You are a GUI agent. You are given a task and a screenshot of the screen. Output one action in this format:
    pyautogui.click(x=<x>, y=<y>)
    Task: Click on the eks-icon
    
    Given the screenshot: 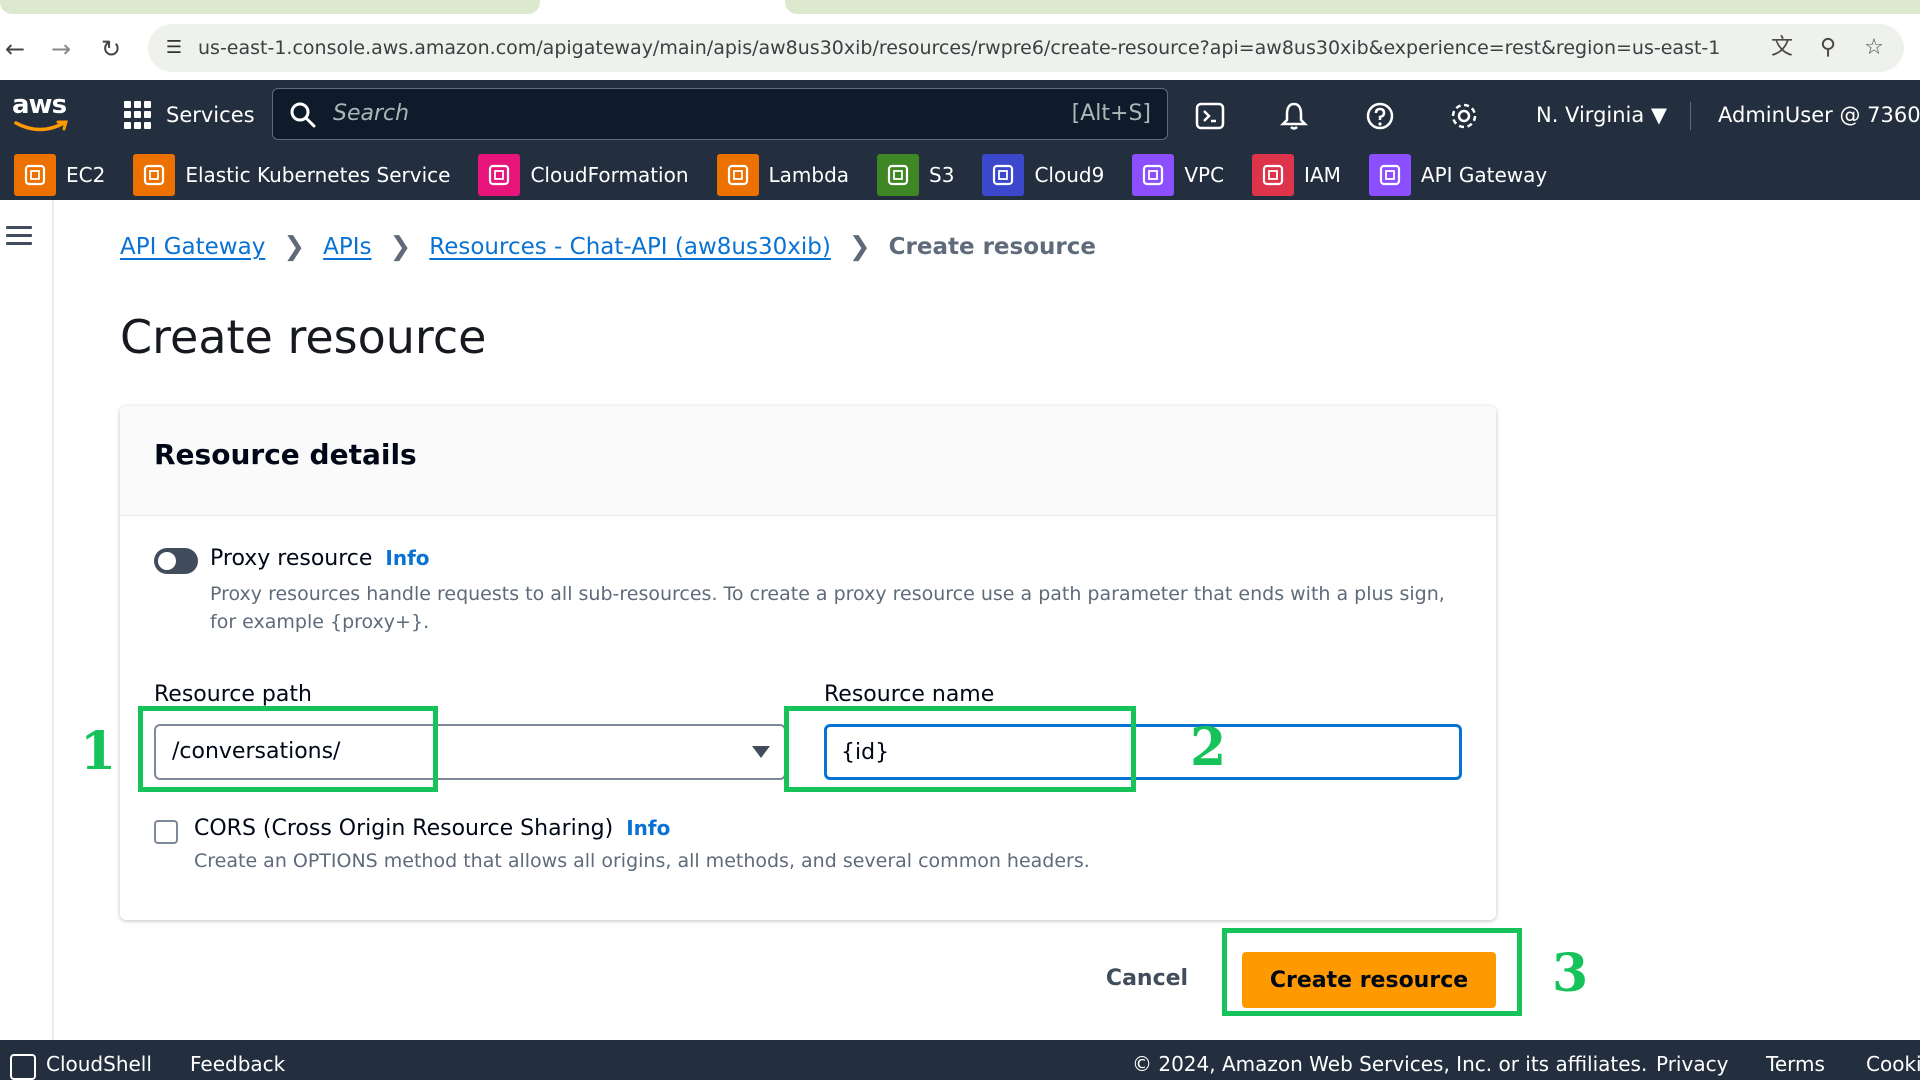 What is the action you would take?
    pyautogui.click(x=154, y=175)
    